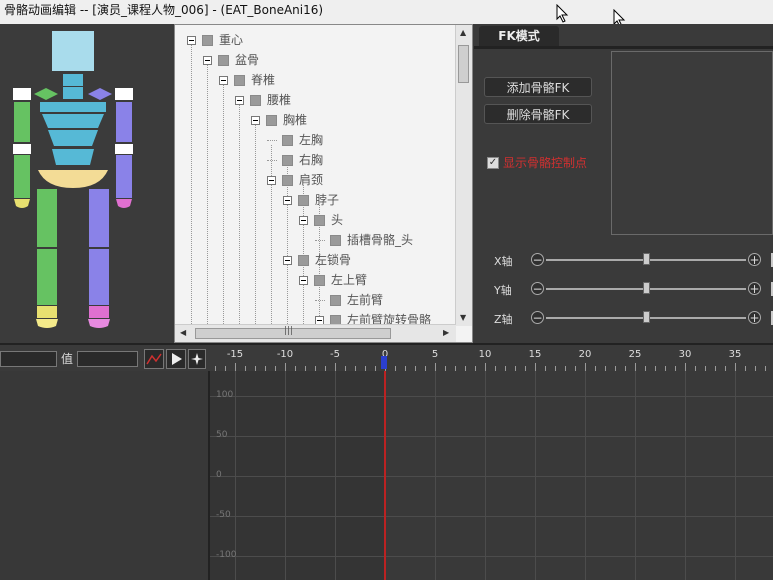 The height and width of the screenshot is (580, 773). Describe the element at coordinates (46, 94) in the screenshot. I see `bone-left-clavicle` at that location.